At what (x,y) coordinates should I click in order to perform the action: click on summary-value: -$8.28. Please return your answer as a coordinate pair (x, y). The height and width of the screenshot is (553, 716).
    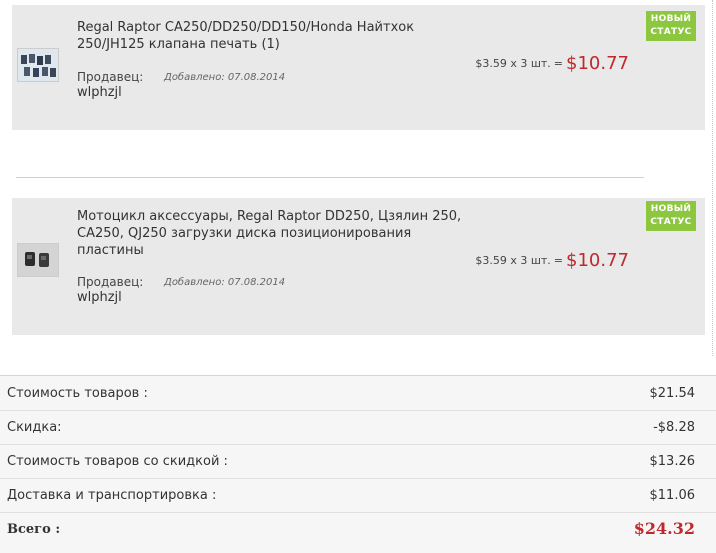
    Looking at the image, I should click on (674, 427).